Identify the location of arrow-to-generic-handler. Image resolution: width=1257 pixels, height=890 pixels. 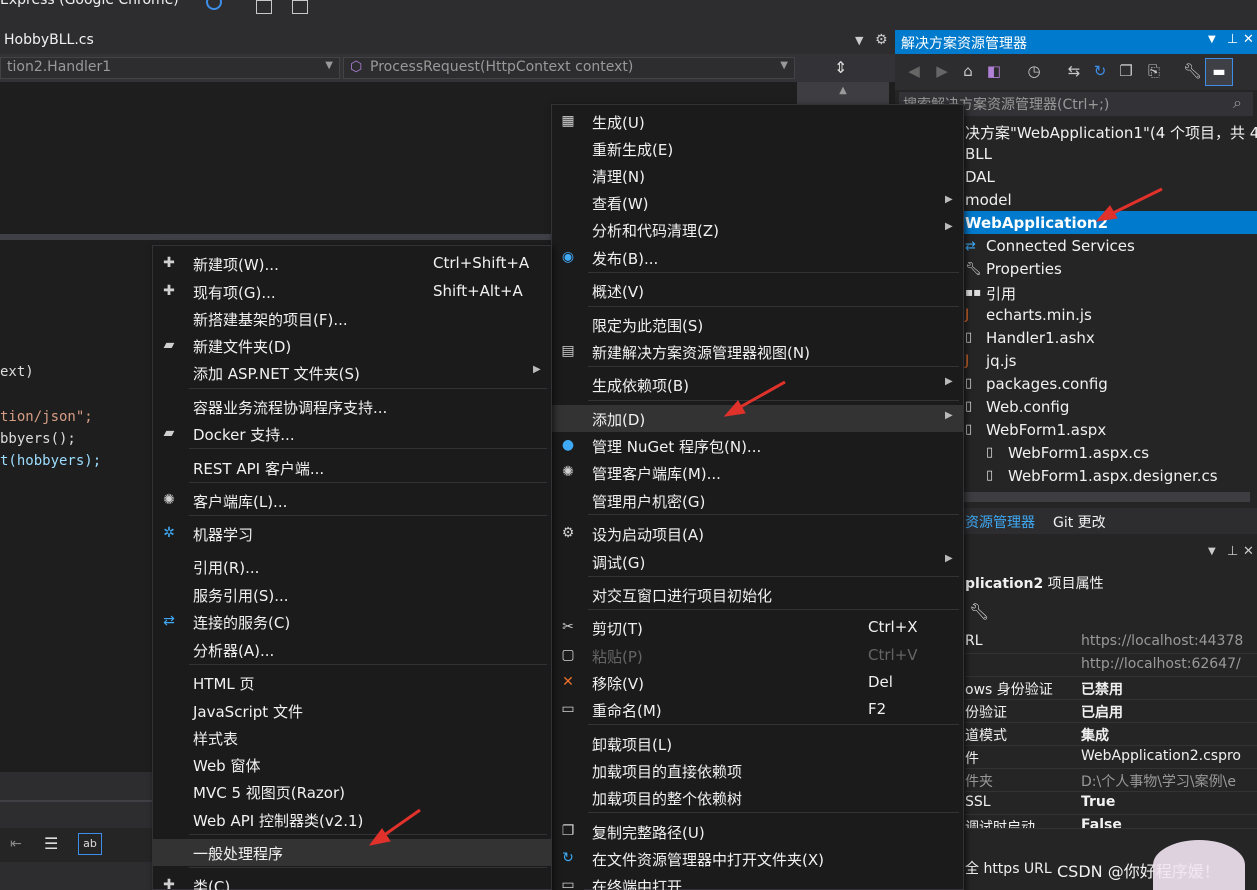
(400, 824).